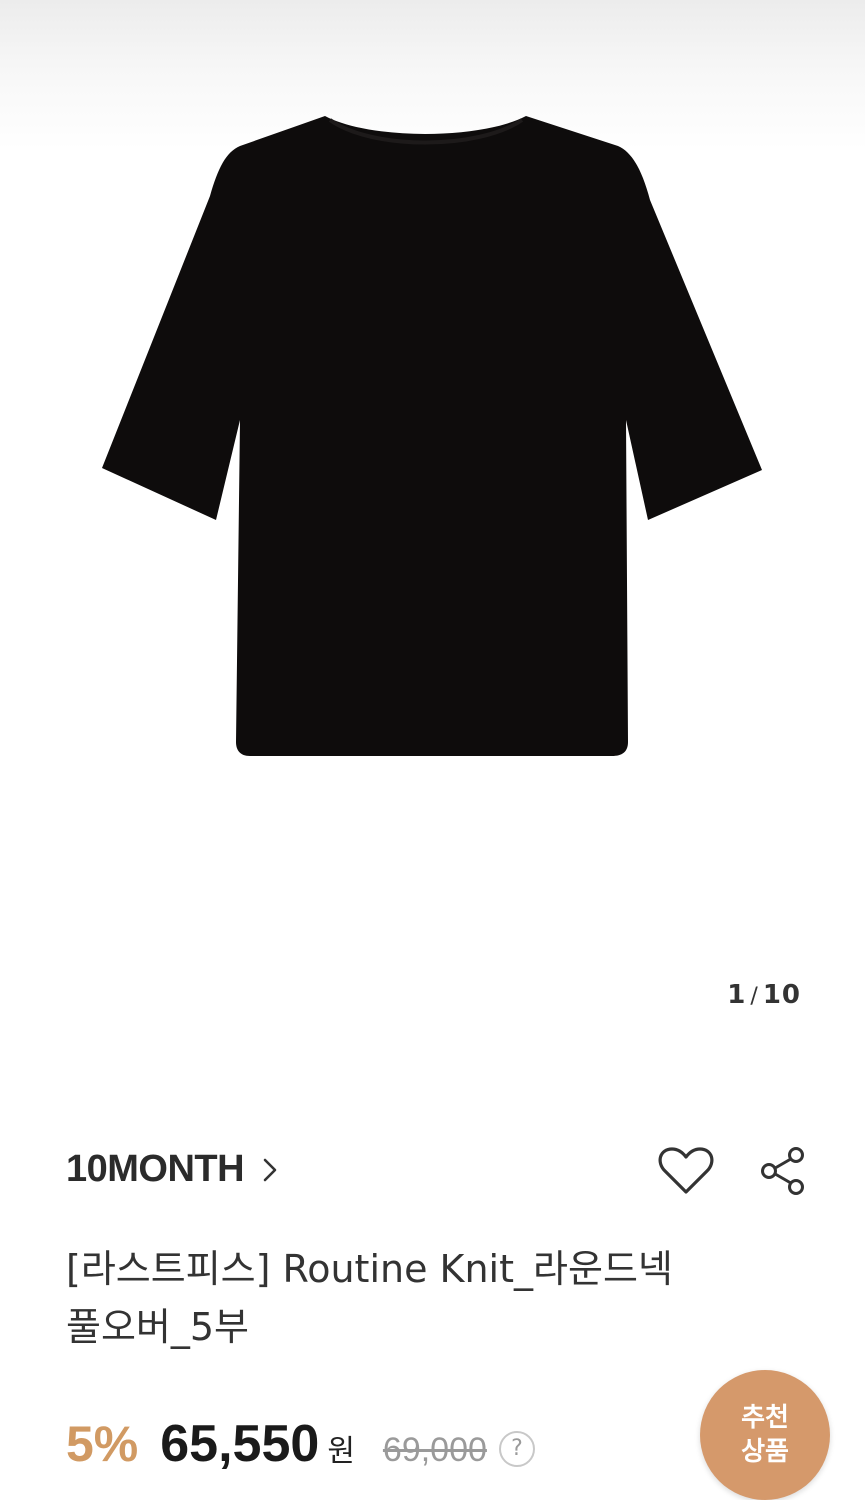 This screenshot has height=1500, width=865. What do you see at coordinates (102, 1444) in the screenshot?
I see `discount-rate: 5%` at bounding box center [102, 1444].